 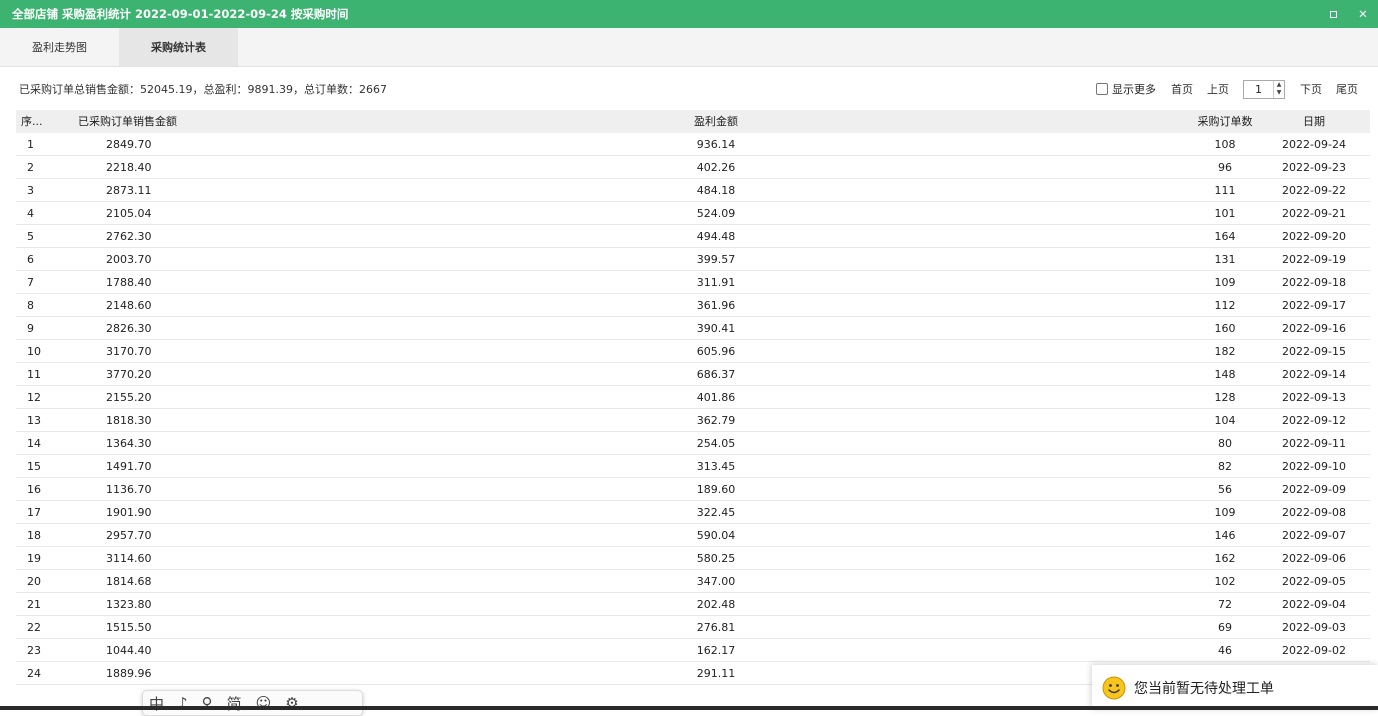 What do you see at coordinates (1225, 328) in the screenshot?
I see `cell-count: 160` at bounding box center [1225, 328].